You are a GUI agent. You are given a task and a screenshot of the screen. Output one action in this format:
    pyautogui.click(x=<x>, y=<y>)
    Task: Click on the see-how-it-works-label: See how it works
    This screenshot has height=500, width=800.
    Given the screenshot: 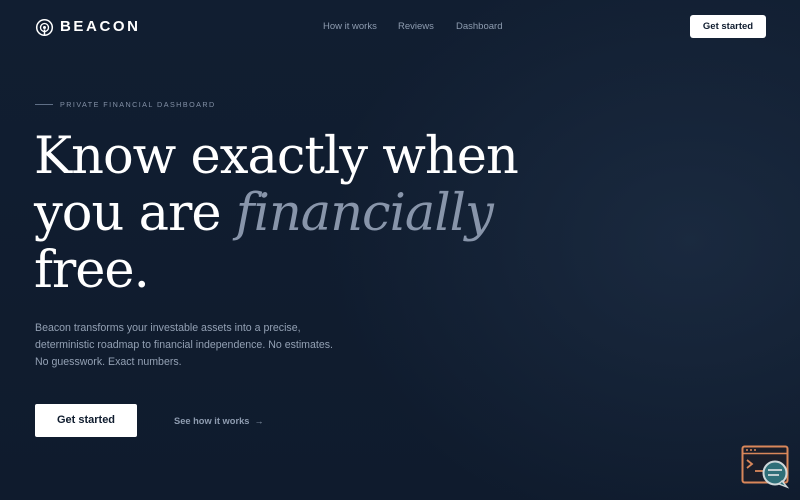 What is the action you would take?
    pyautogui.click(x=212, y=421)
    